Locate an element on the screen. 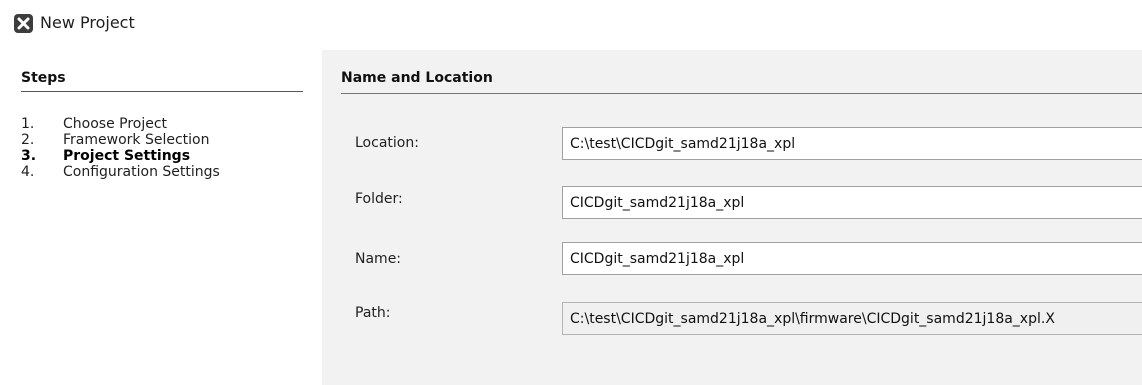 This screenshot has height=385, width=1142. step-label: Framework Selection is located at coordinates (136, 140).